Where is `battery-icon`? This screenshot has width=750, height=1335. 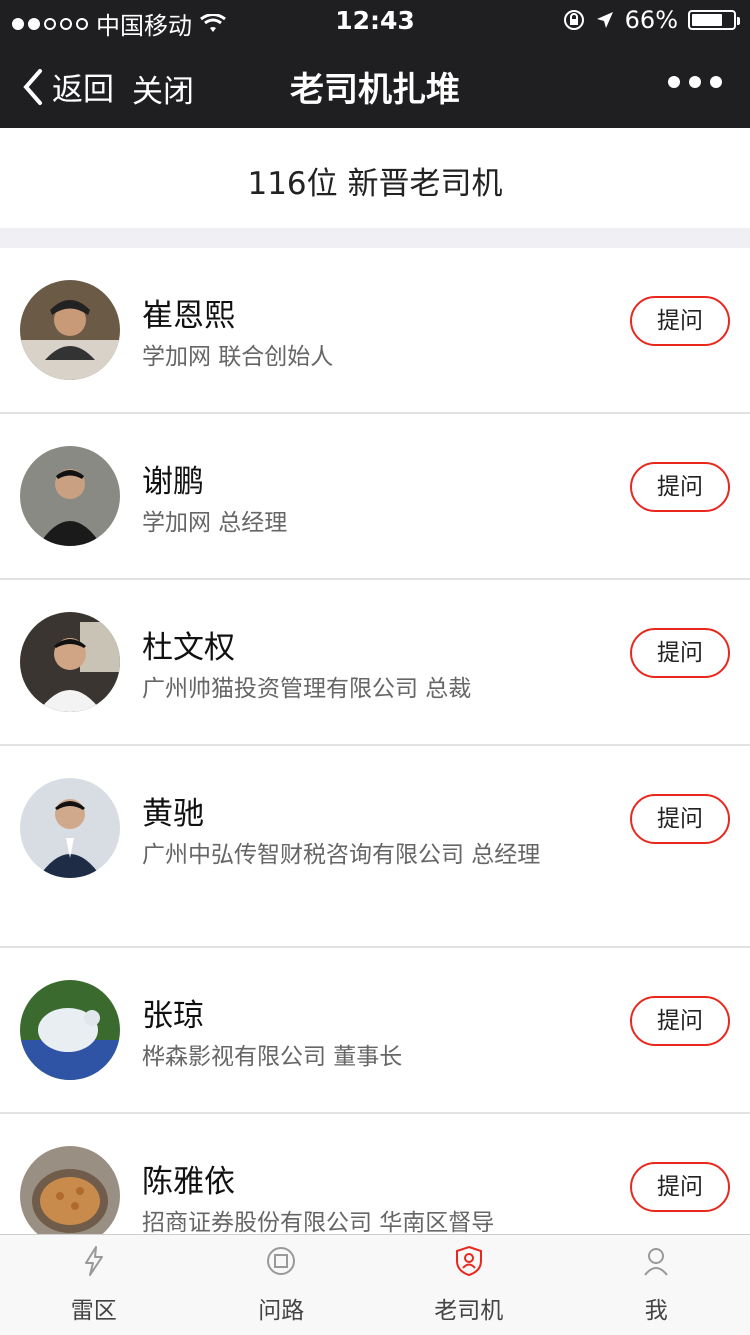
battery-icon is located at coordinates (712, 20).